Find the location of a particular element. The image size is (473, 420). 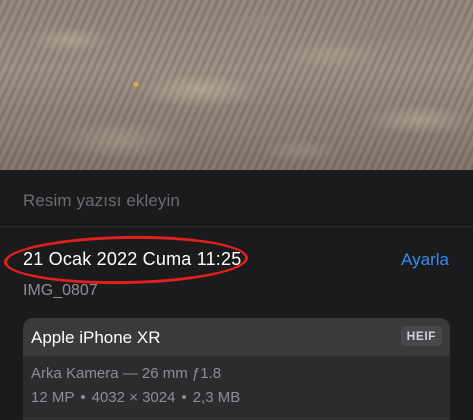

photo-speck is located at coordinates (136, 84).